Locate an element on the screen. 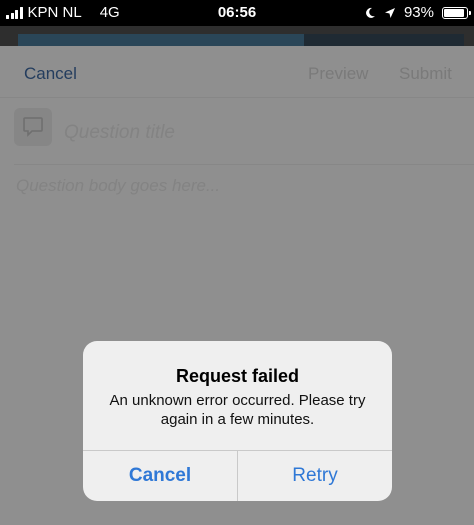 The image size is (474, 525). header-strip is located at coordinates (237, 36).